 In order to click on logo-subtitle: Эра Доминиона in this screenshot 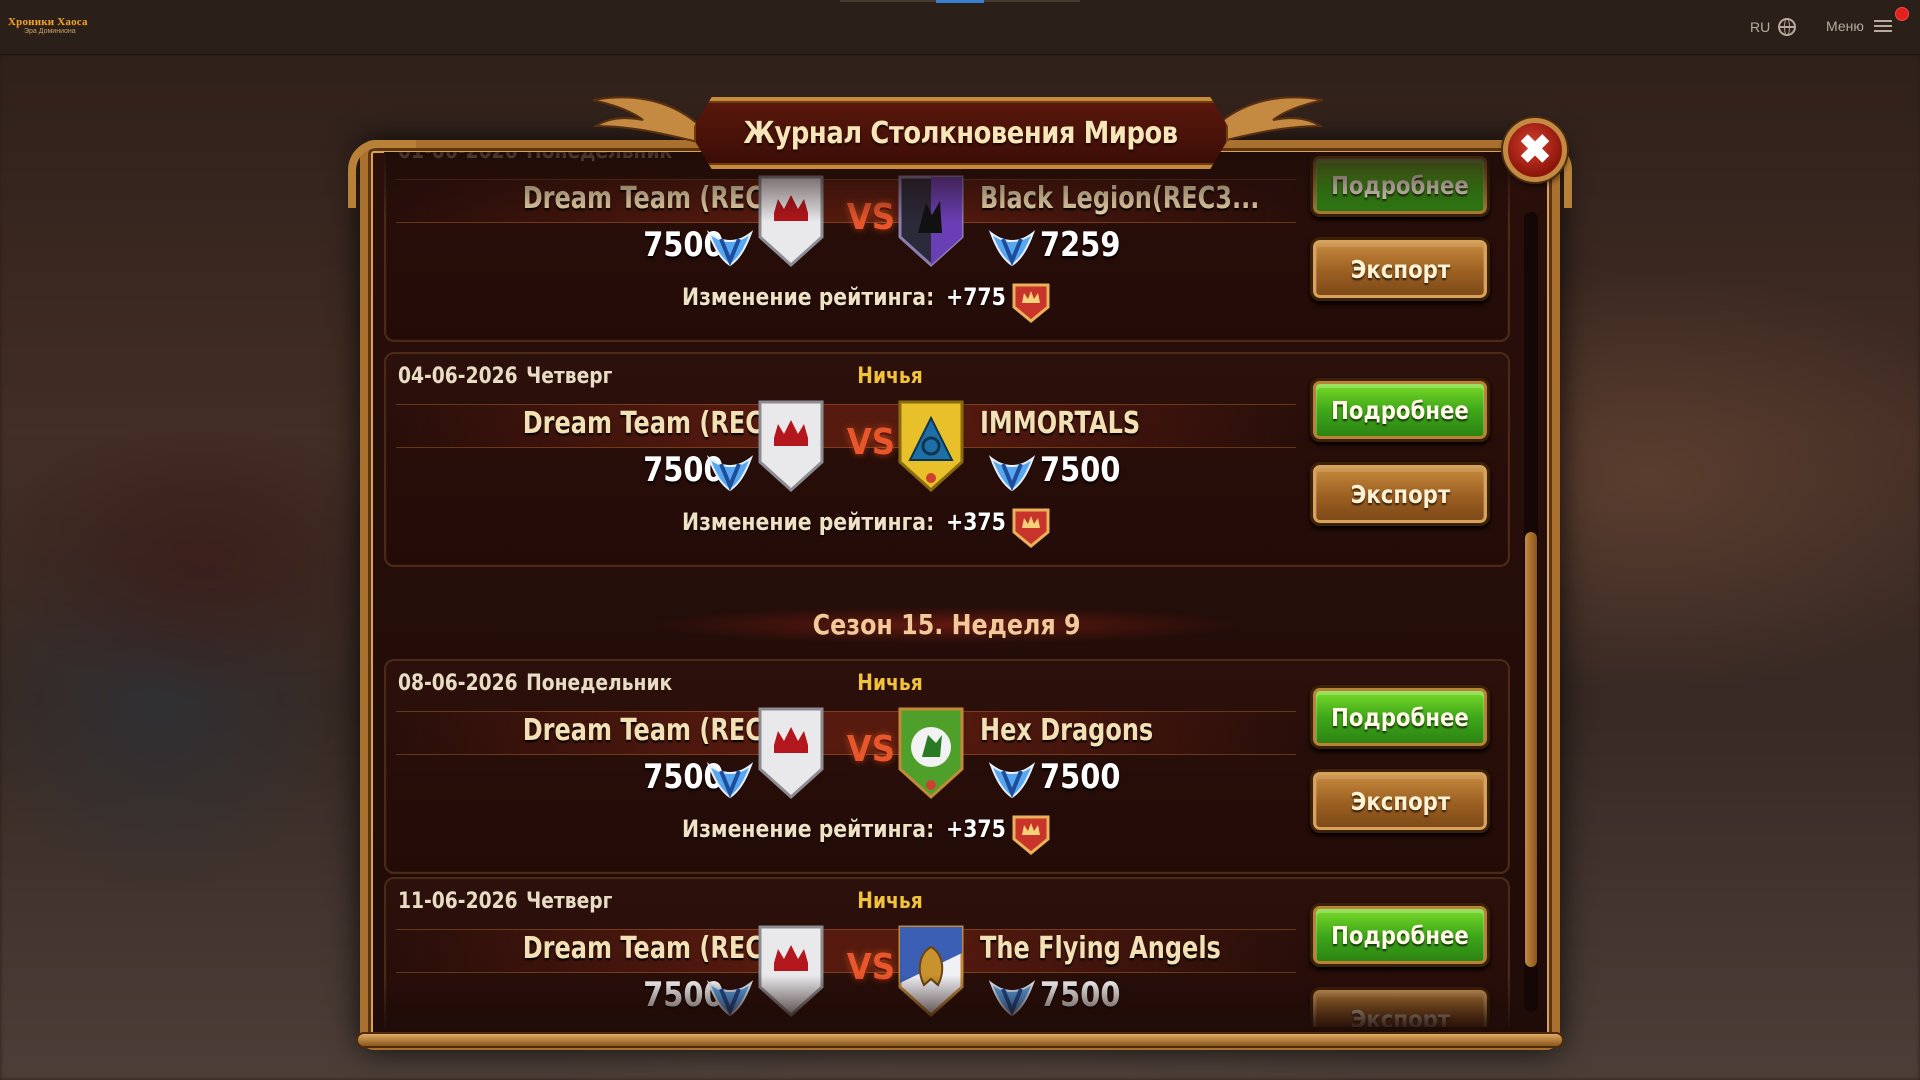, I will do `click(50, 31)`.